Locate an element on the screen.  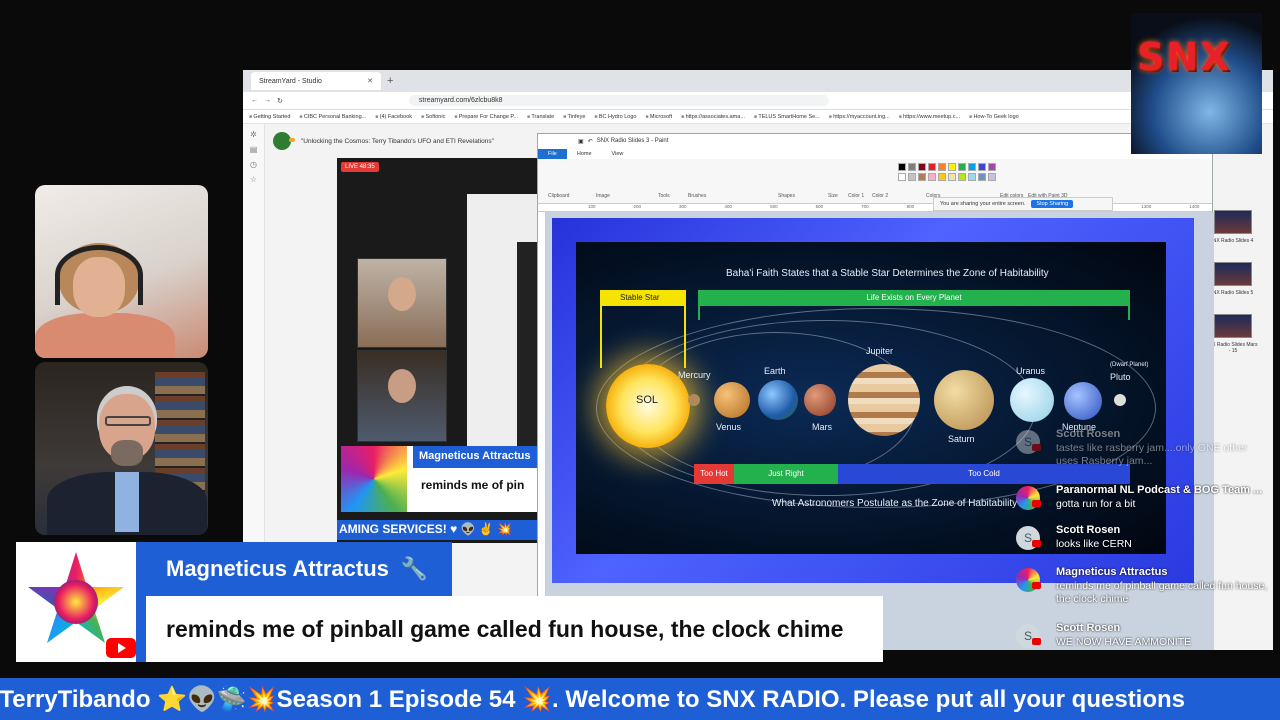
browser-tab: StreamYard - Studio ✕ is located at coordinates (316, 81).